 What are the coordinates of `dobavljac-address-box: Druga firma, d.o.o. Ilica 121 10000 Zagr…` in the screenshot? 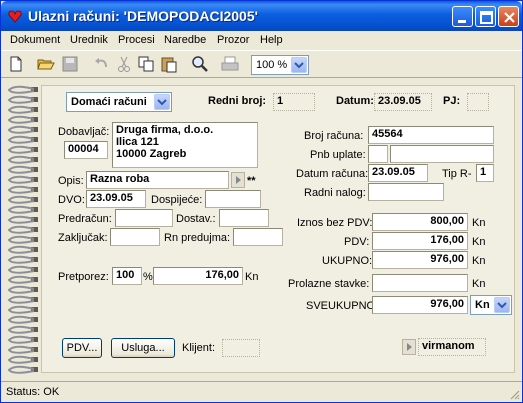 It's located at (185, 145).